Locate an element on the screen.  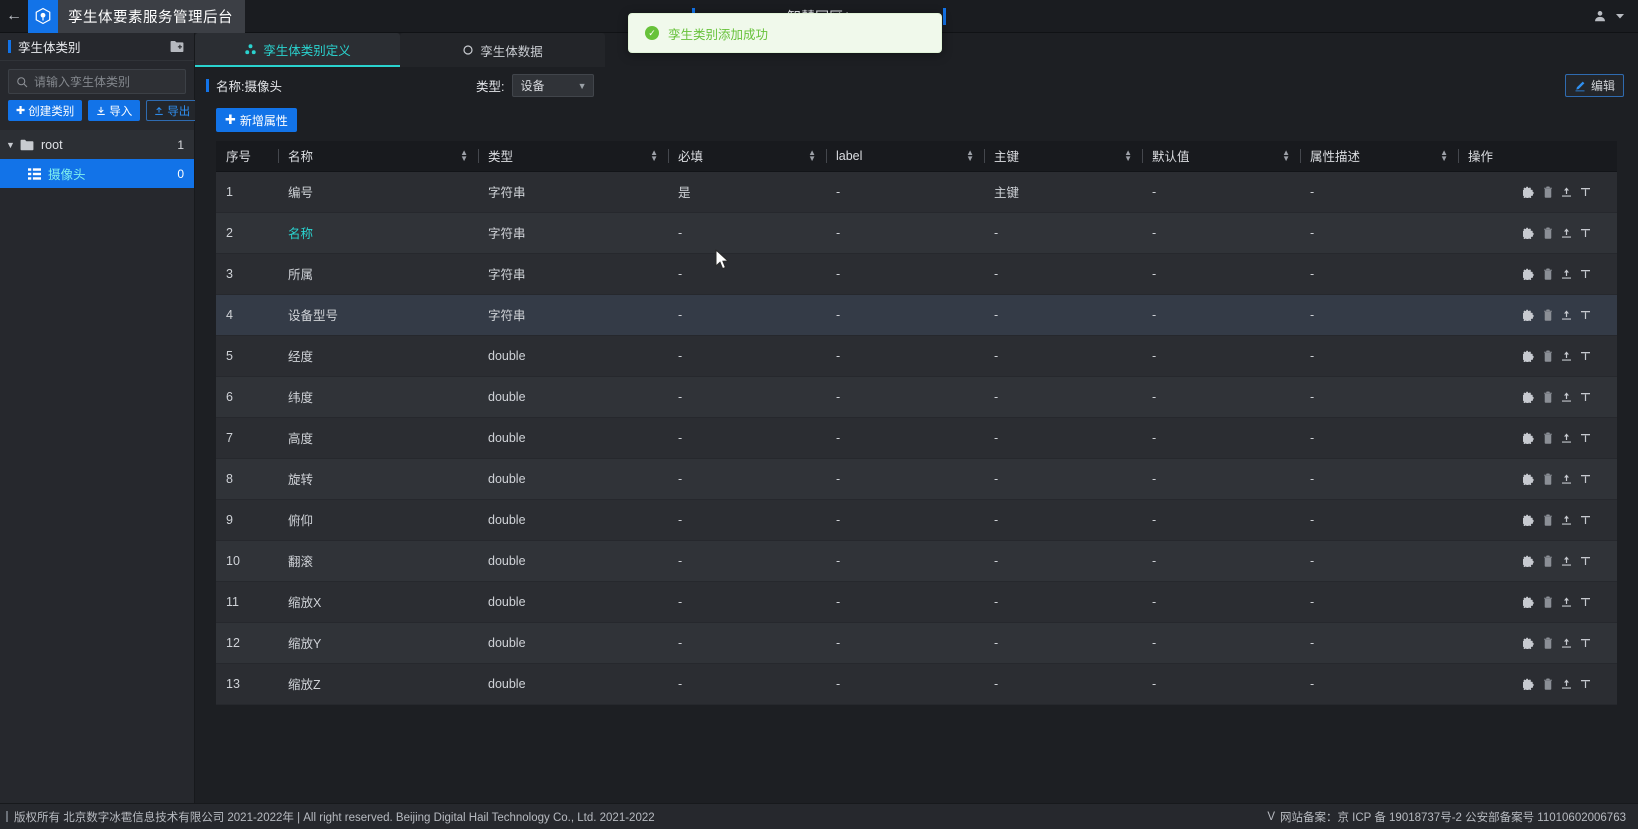
table-header-label: label ▲ ▼ is located at coordinates (905, 156).